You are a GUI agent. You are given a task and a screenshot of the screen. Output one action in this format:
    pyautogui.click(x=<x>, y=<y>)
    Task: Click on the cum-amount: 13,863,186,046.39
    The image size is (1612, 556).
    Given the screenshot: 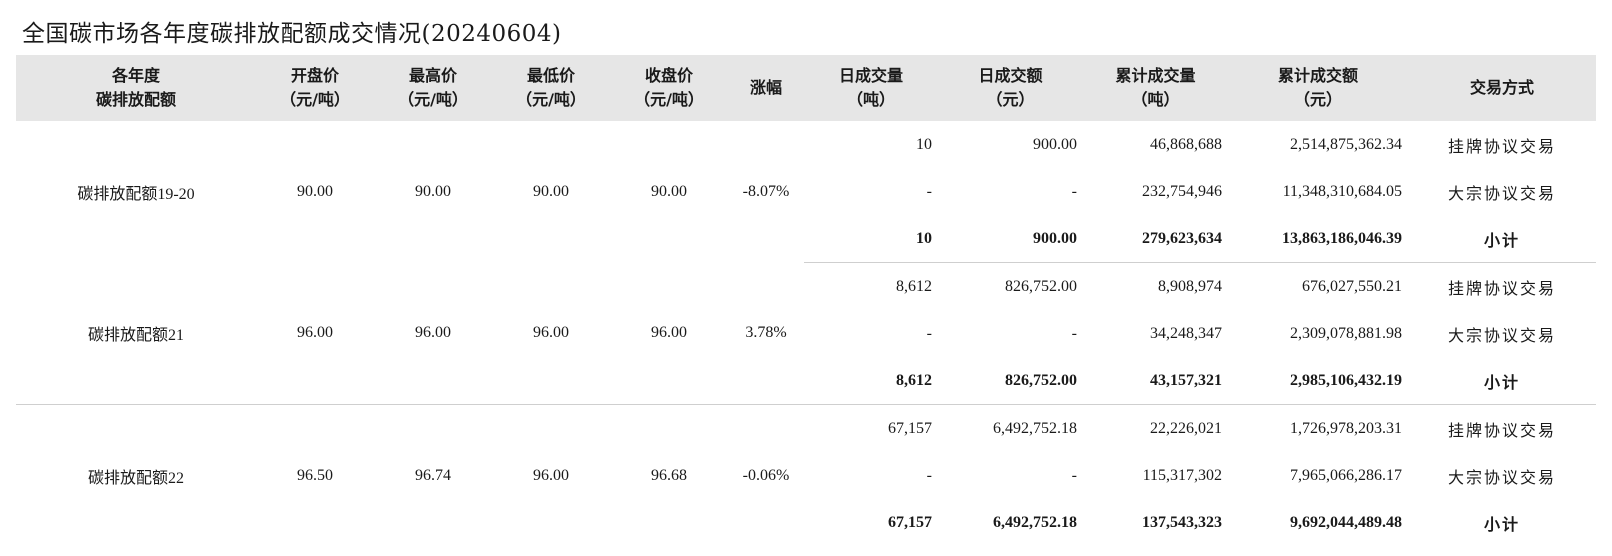 What is the action you would take?
    pyautogui.click(x=1318, y=239)
    